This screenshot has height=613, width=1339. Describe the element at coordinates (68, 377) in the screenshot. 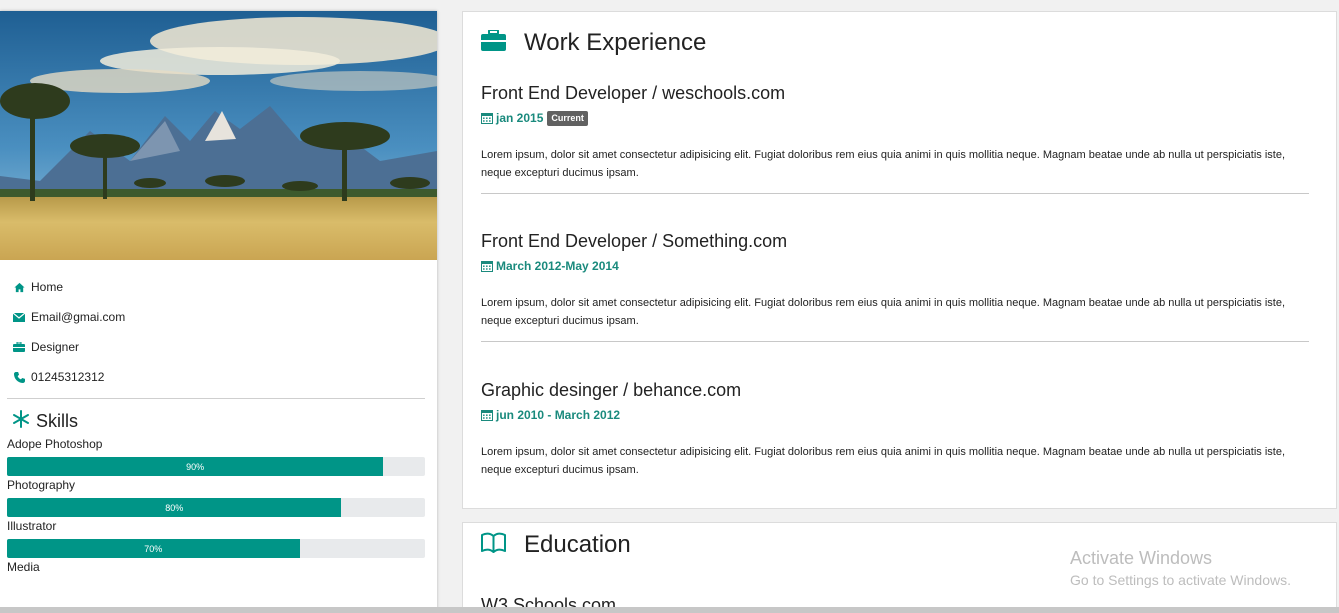

I see `info-phone-text: 01245312312` at that location.